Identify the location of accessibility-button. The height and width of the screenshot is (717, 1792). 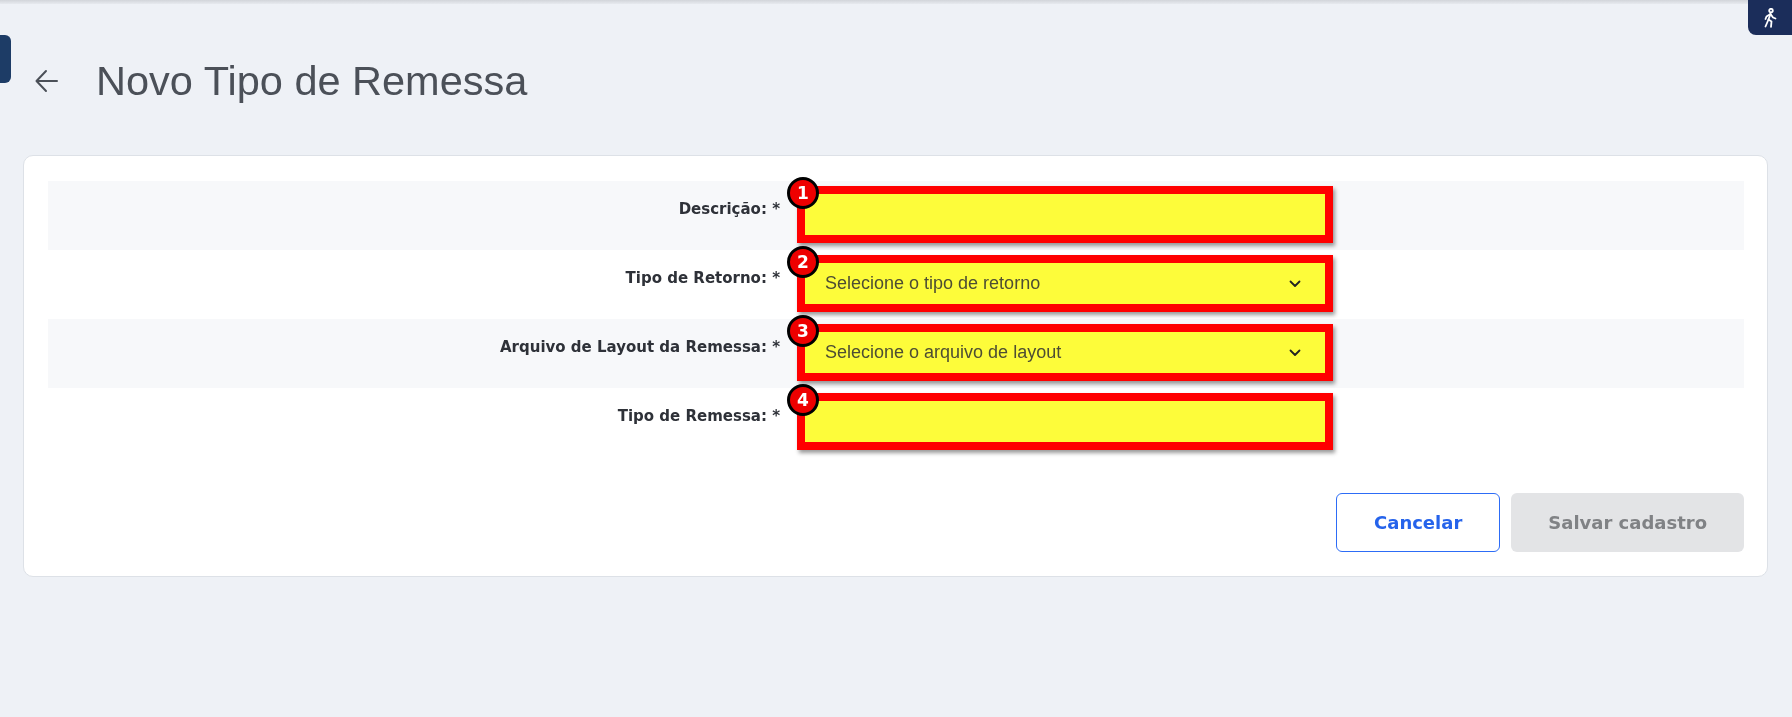
(1770, 17).